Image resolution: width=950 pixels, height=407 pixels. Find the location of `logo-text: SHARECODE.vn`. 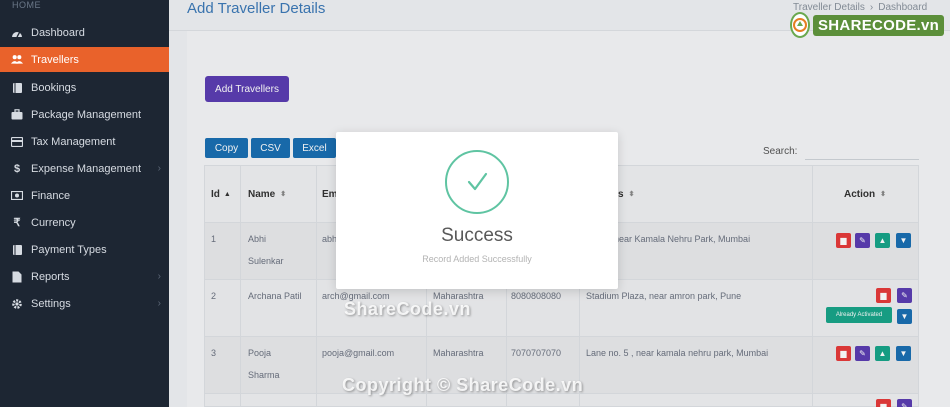

logo-text: SHARECODE.vn is located at coordinates (879, 25).